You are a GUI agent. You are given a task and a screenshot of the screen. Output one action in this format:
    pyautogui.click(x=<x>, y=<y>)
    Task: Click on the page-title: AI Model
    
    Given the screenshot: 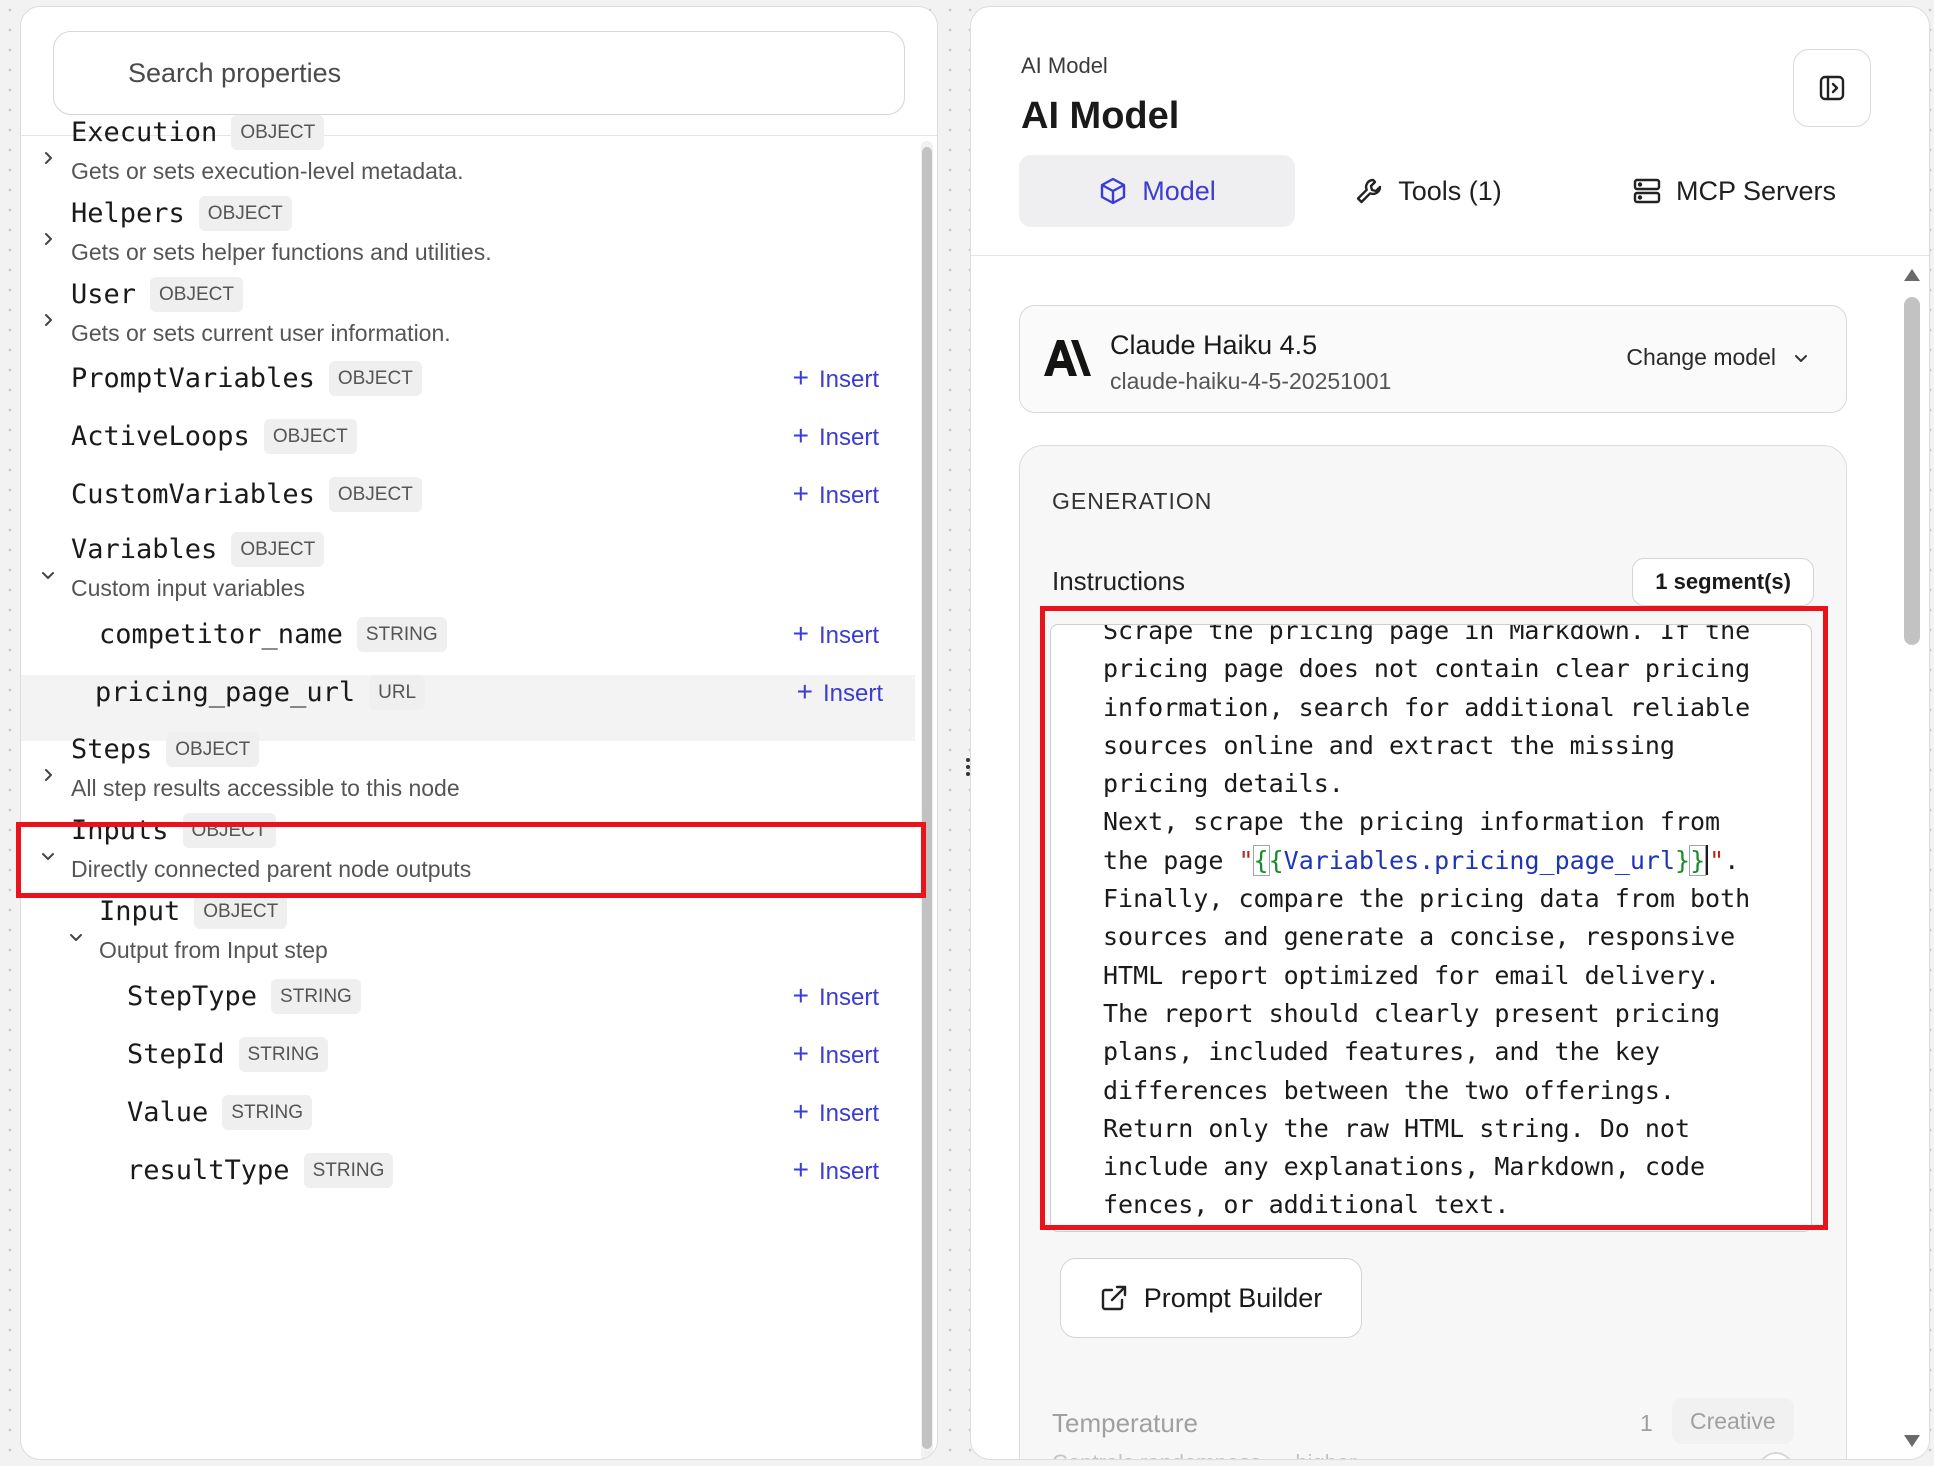 What is the action you would take?
    pyautogui.click(x=1100, y=116)
    